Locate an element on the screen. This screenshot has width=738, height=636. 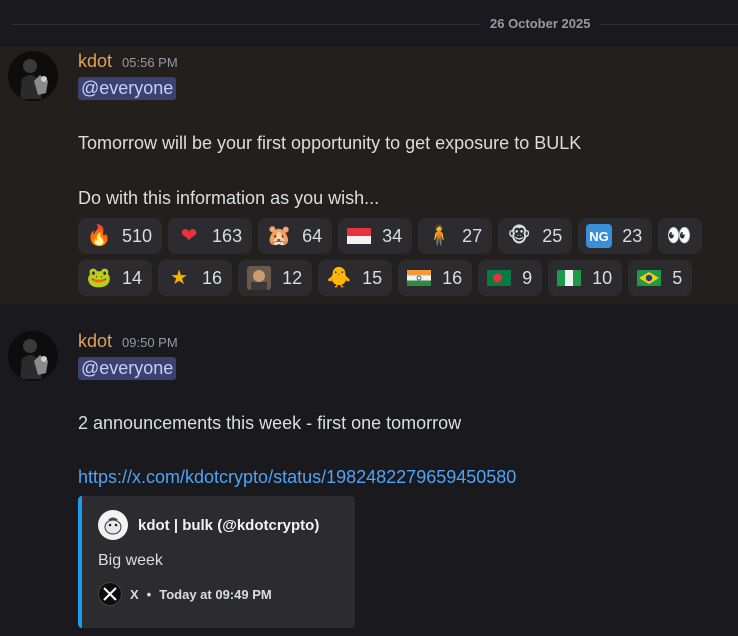
reaction-count: 510 is located at coordinates (137, 235).